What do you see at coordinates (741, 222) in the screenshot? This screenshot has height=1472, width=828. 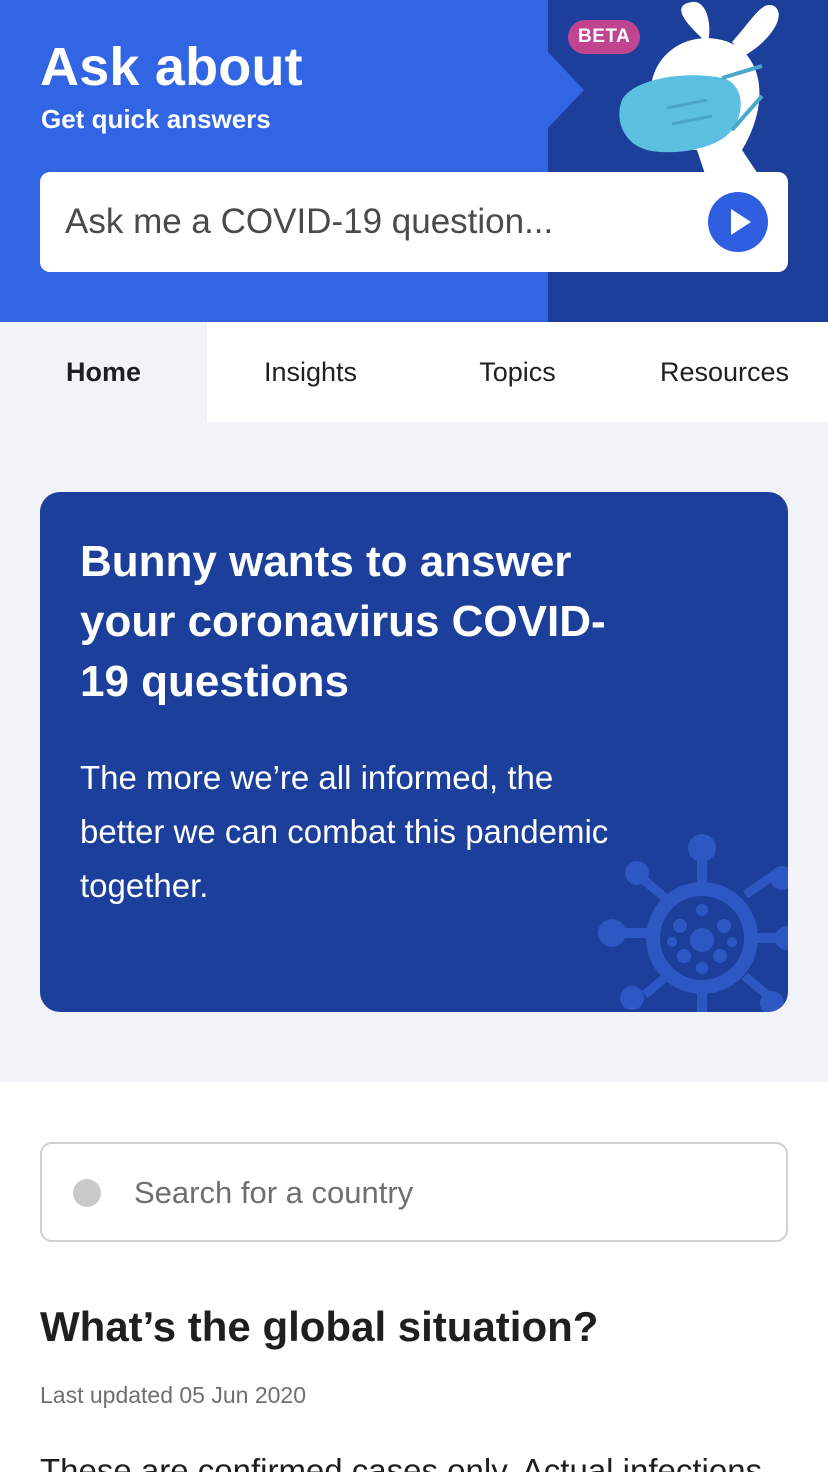 I see `play-icon` at bounding box center [741, 222].